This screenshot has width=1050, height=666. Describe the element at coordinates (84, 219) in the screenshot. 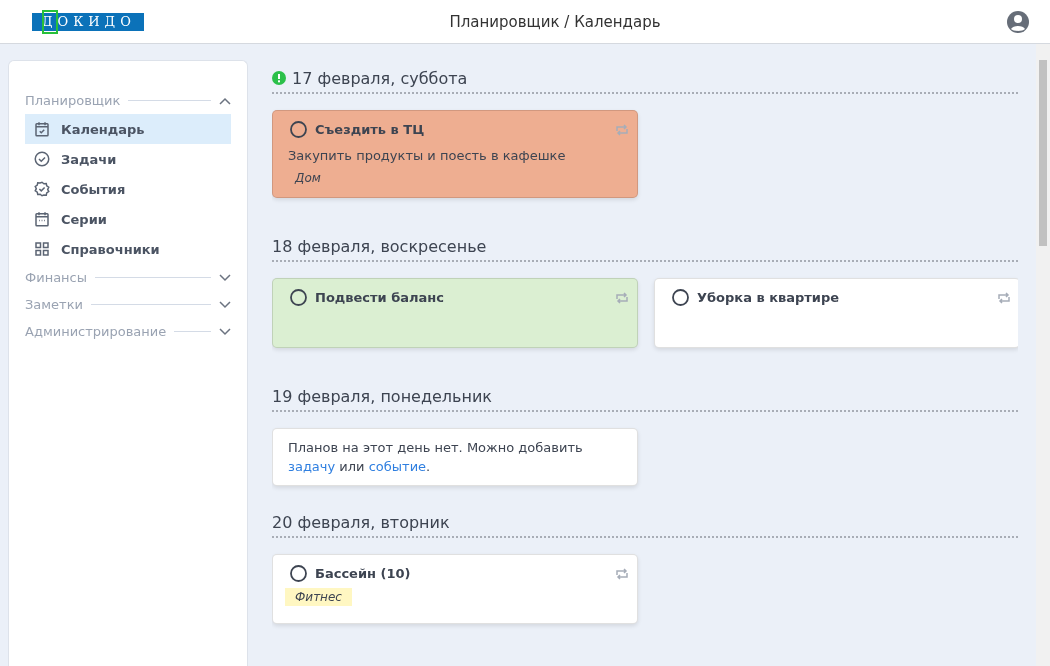

I see `nav-label: Серии` at that location.